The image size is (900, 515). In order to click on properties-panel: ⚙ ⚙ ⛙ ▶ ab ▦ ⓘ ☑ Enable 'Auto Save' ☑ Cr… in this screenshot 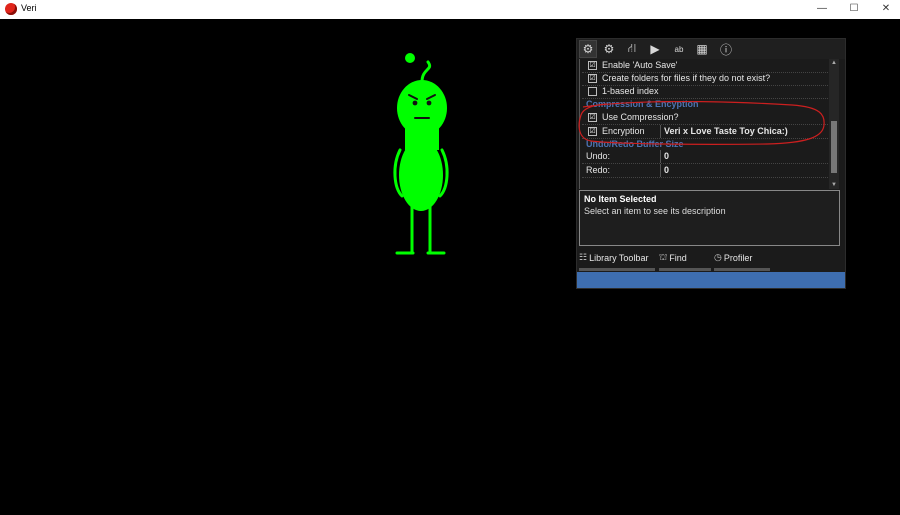, I will do `click(711, 163)`.